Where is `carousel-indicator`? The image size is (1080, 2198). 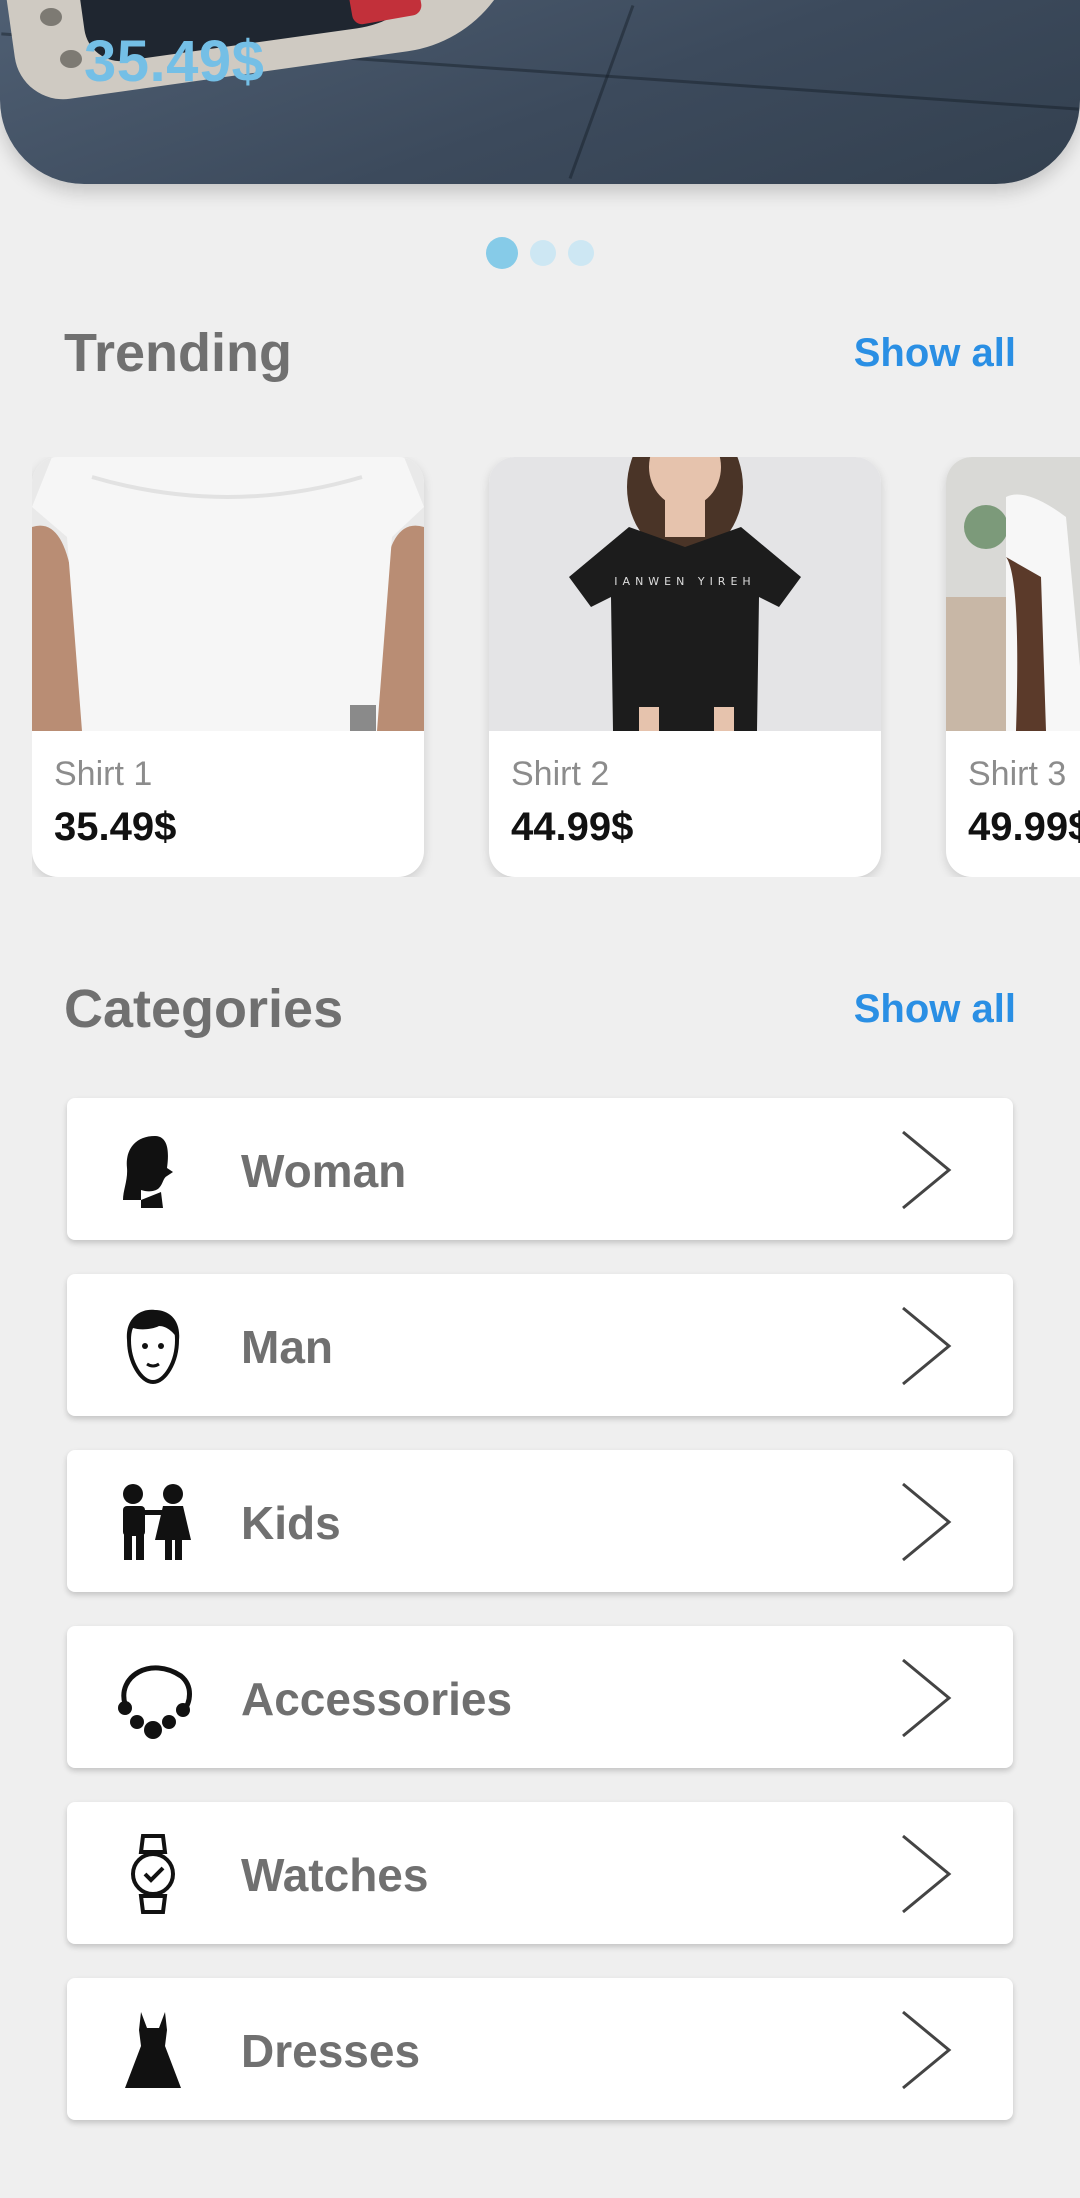
carousel-indicator is located at coordinates (540, 253).